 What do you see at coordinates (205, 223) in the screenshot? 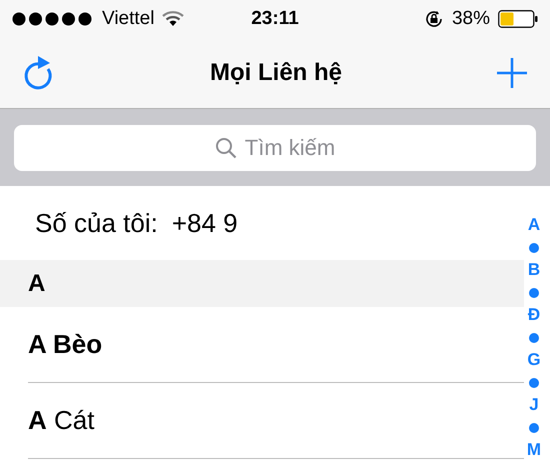
I see `my-number-value: +84 9` at bounding box center [205, 223].